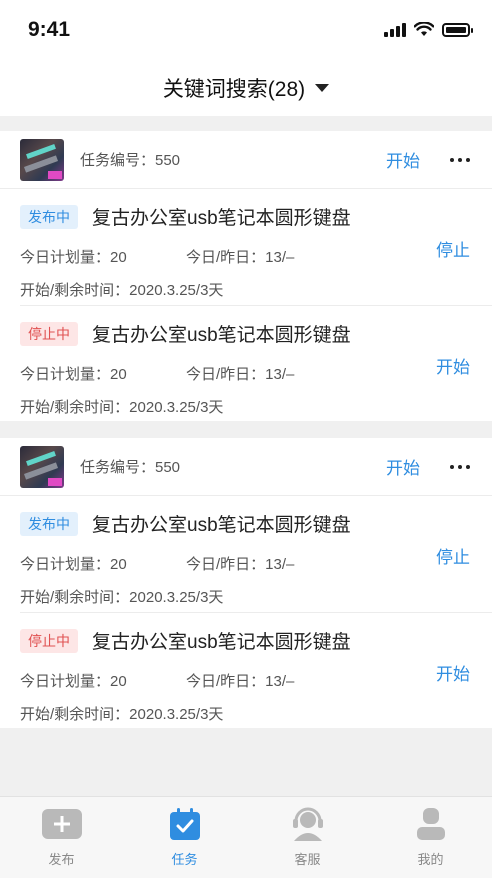  I want to click on status-time: 9:41, so click(49, 29).